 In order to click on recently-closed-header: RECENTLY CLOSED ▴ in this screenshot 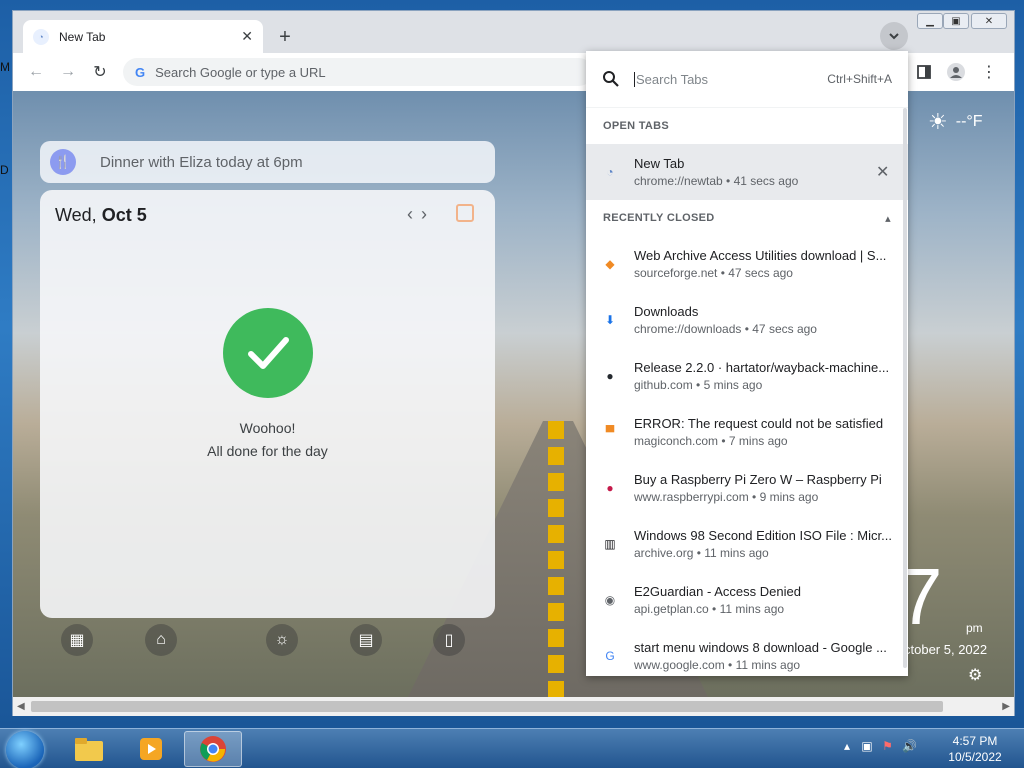, I will do `click(747, 218)`.